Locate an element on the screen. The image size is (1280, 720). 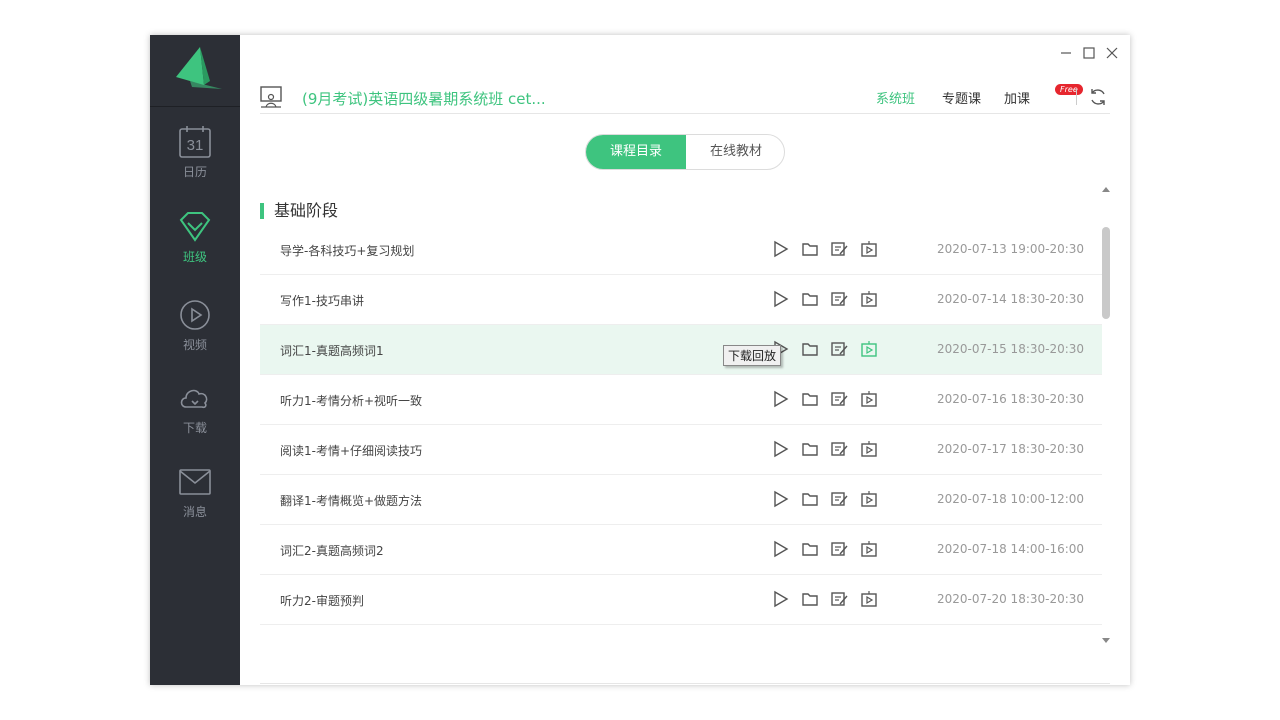
scrollbar-thumb is located at coordinates (1106, 273).